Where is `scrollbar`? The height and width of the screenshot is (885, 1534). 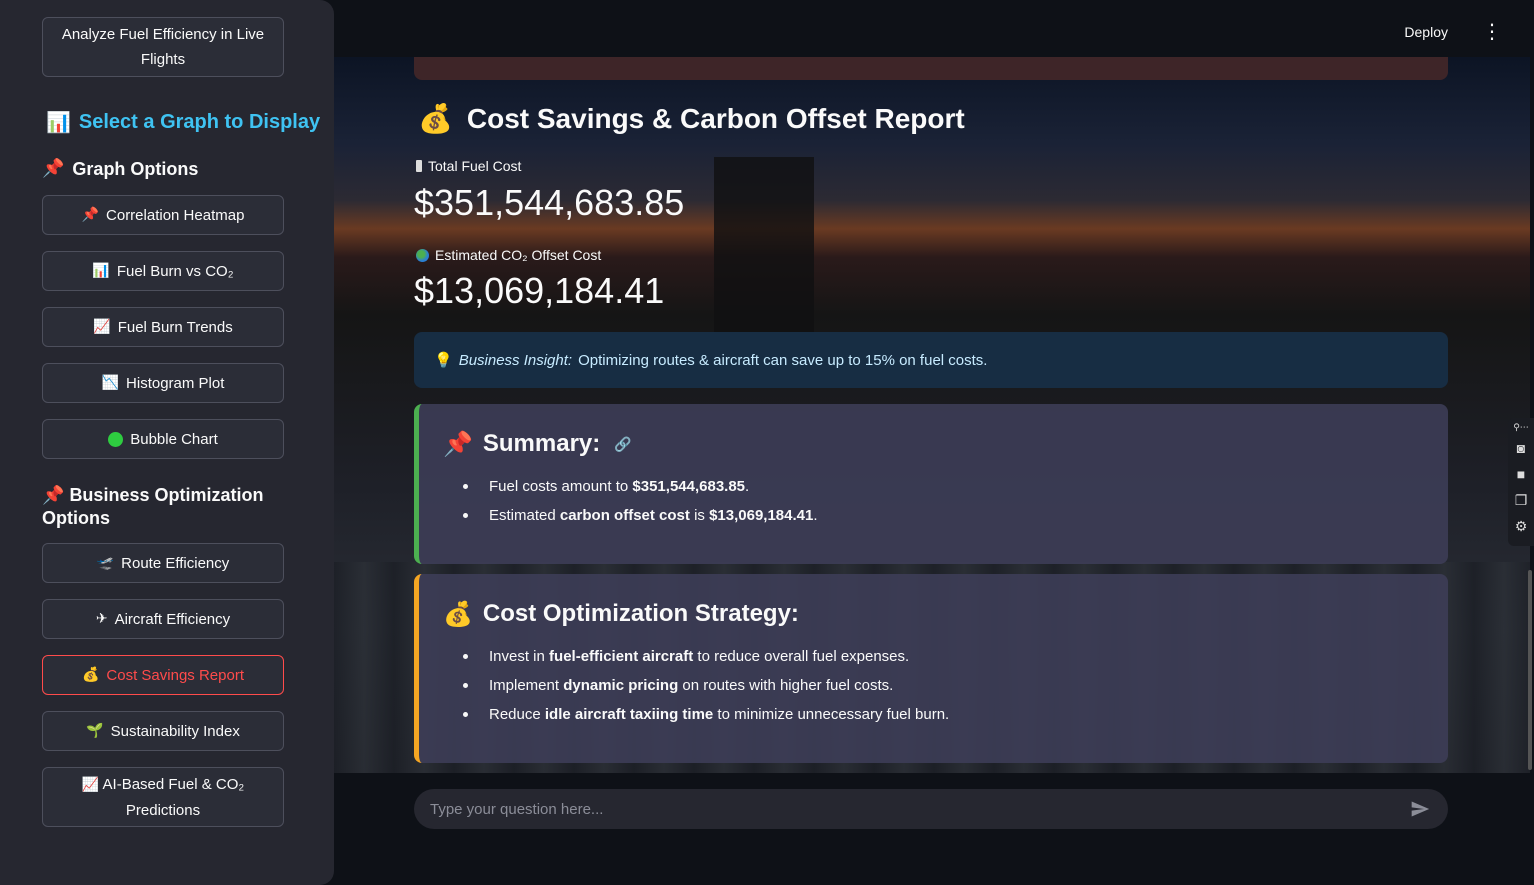 scrollbar is located at coordinates (1530, 670).